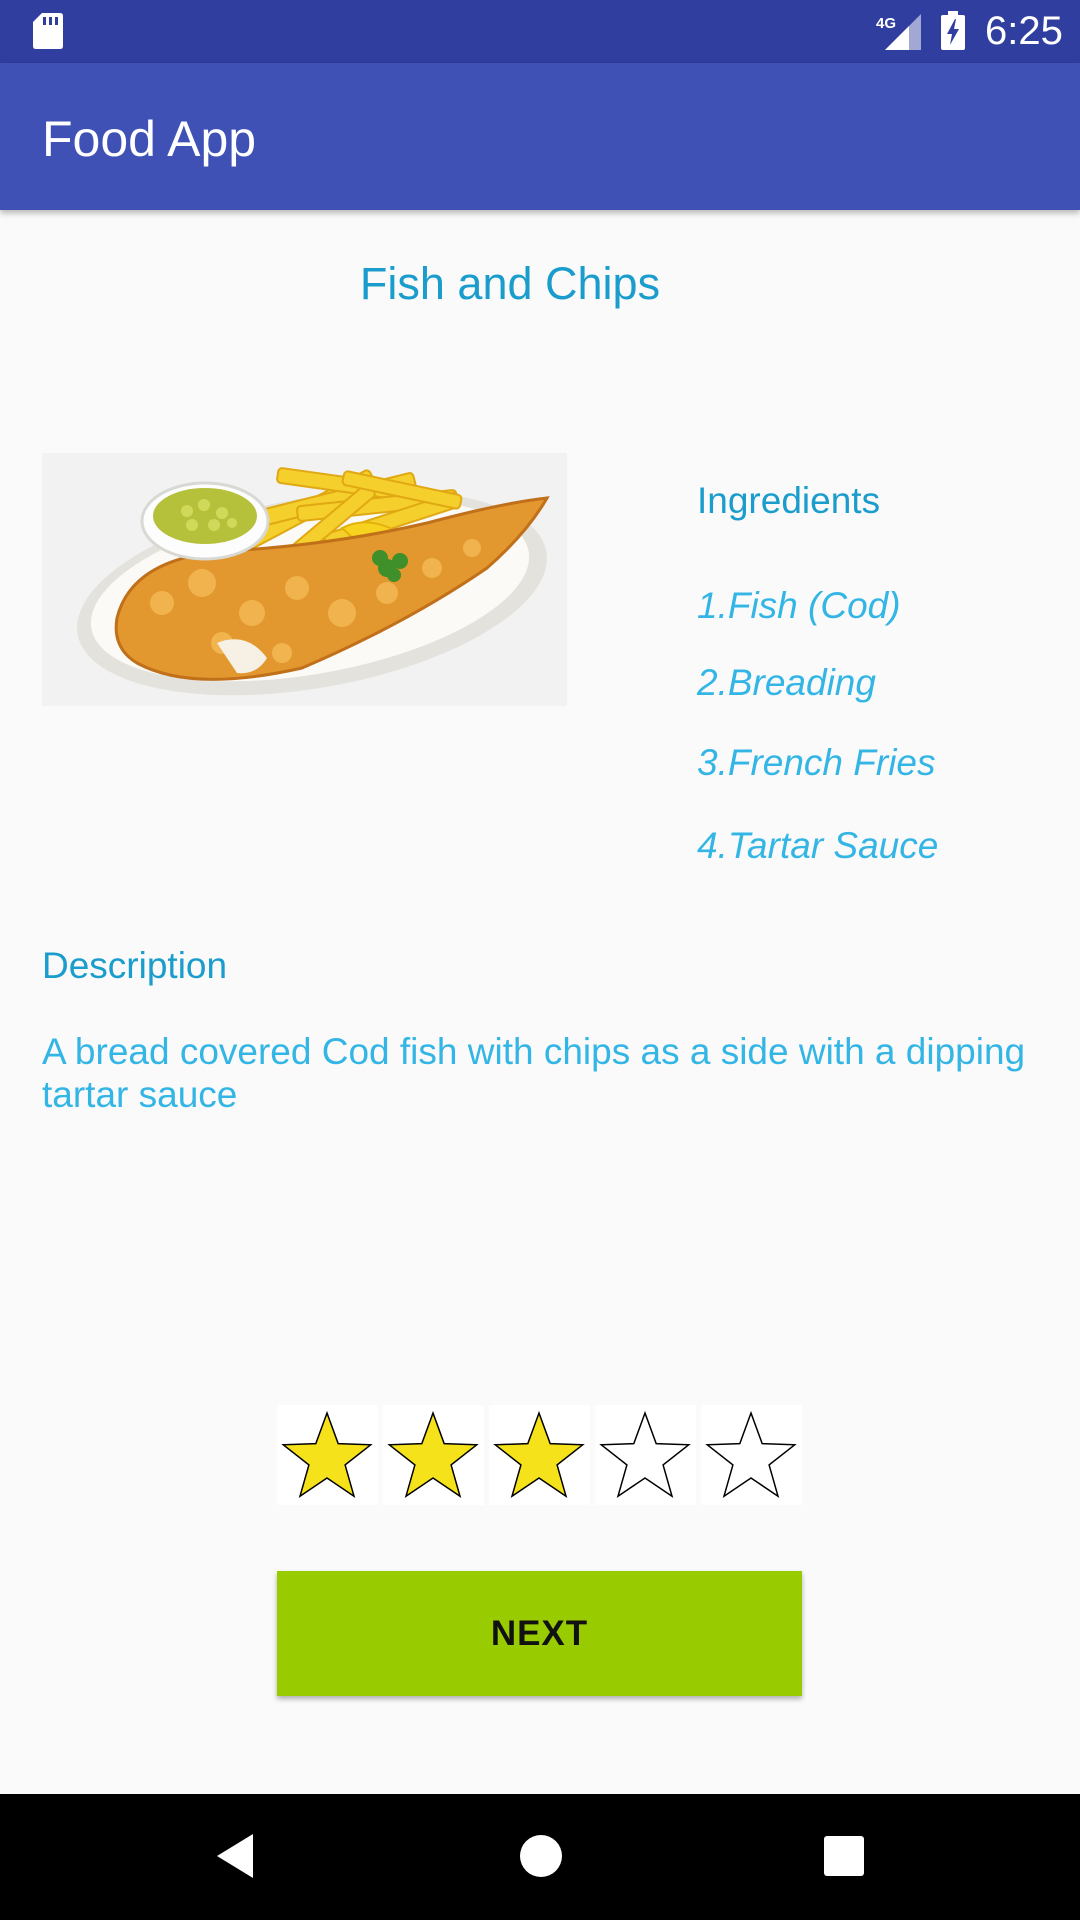 The image size is (1080, 1920). What do you see at coordinates (1024, 31) in the screenshot?
I see `status-clock: 6:25` at bounding box center [1024, 31].